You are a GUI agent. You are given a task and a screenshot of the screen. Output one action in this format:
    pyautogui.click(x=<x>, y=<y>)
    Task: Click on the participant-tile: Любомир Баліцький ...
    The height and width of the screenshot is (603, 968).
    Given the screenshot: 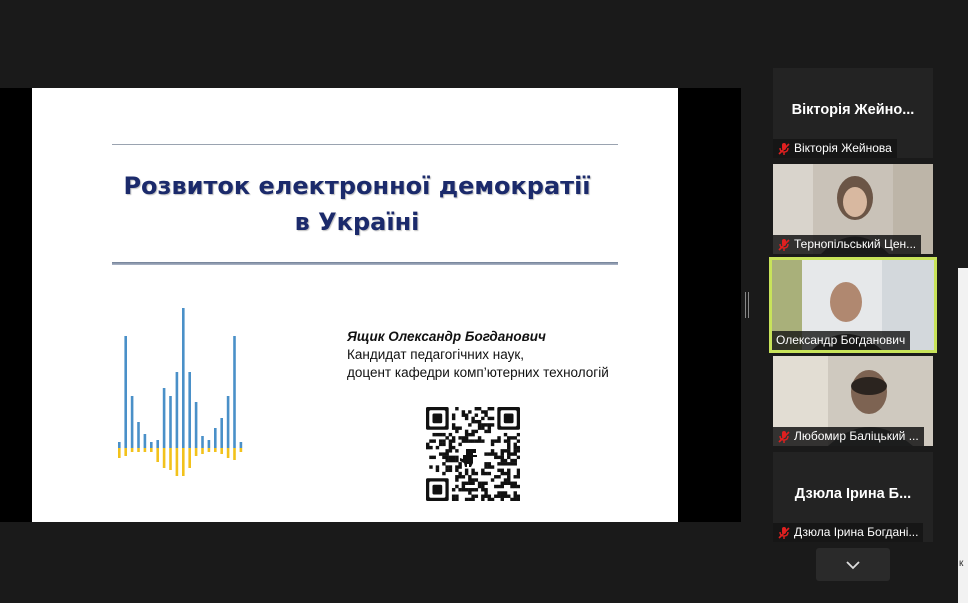 What is the action you would take?
    pyautogui.click(x=853, y=401)
    